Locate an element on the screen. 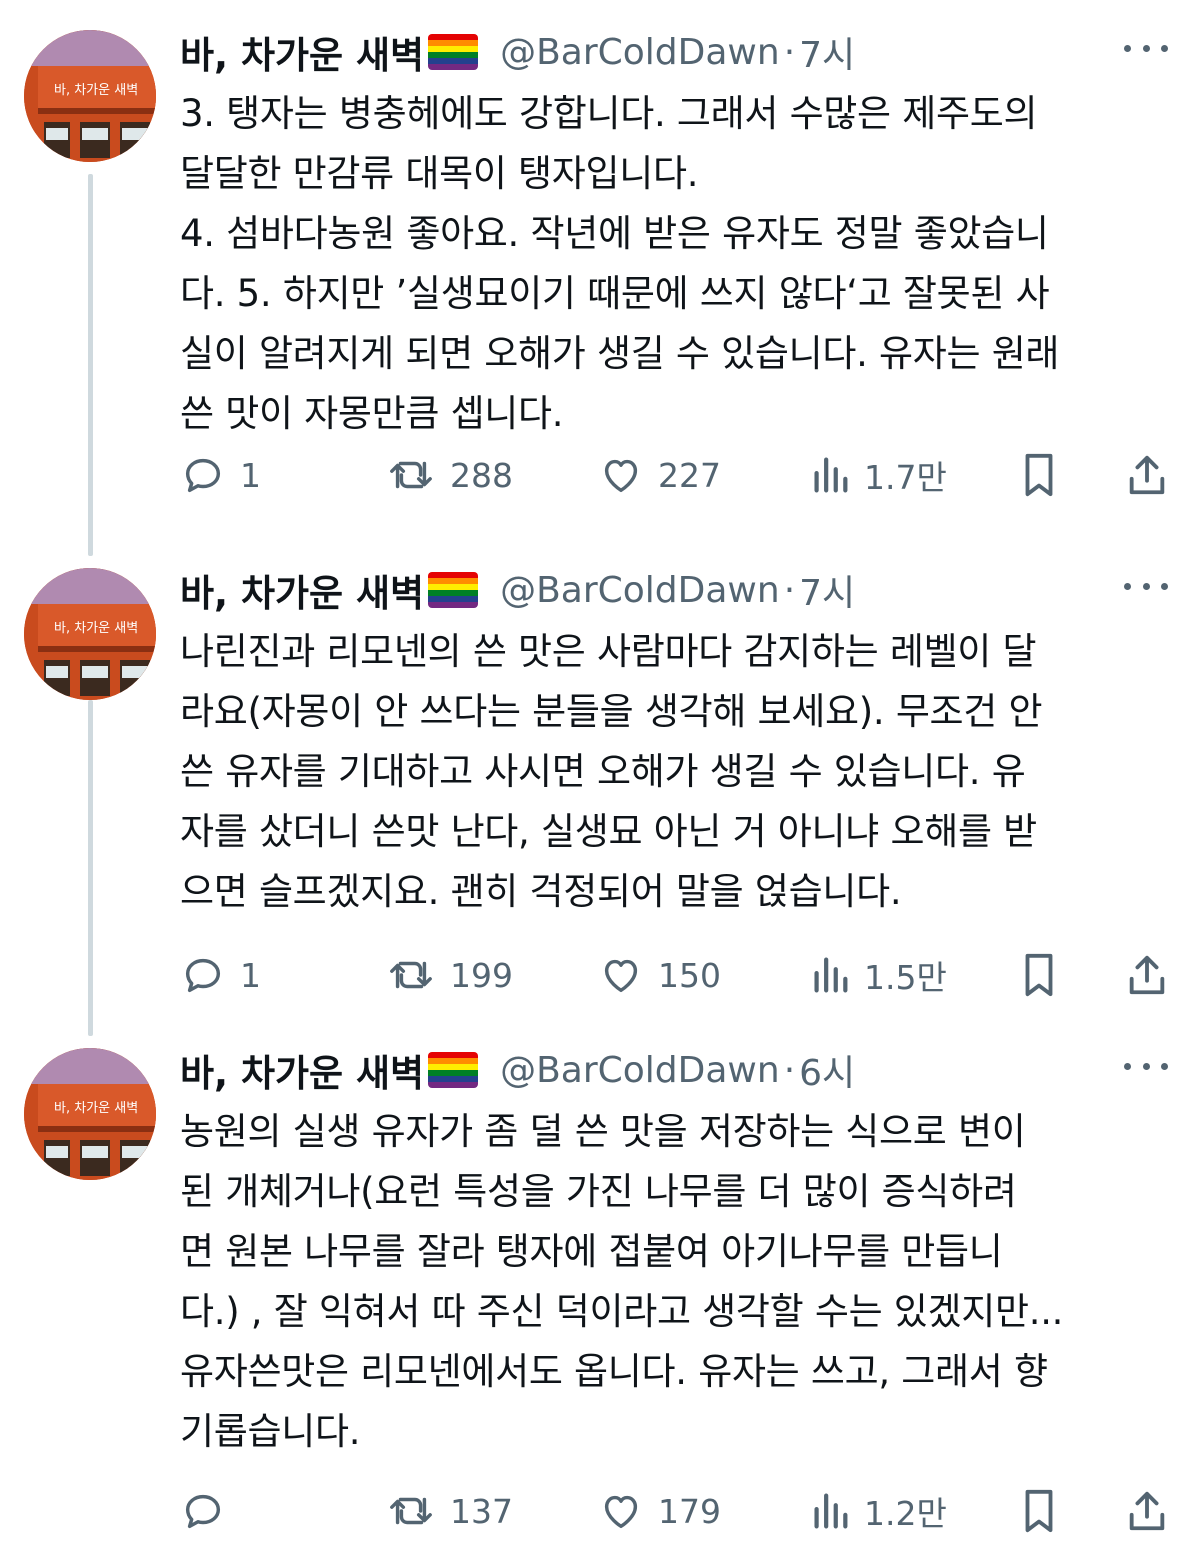 This screenshot has width=1200, height=1543. tweet-text-line: 기롭습니다. is located at coordinates (270, 1431).